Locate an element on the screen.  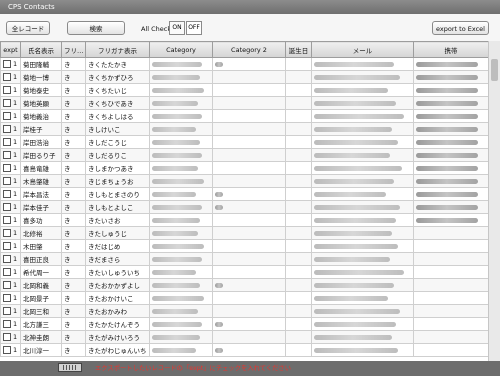
table-row: 1 菊地英顕 き きくちひであき is located at coordinates (244, 103).